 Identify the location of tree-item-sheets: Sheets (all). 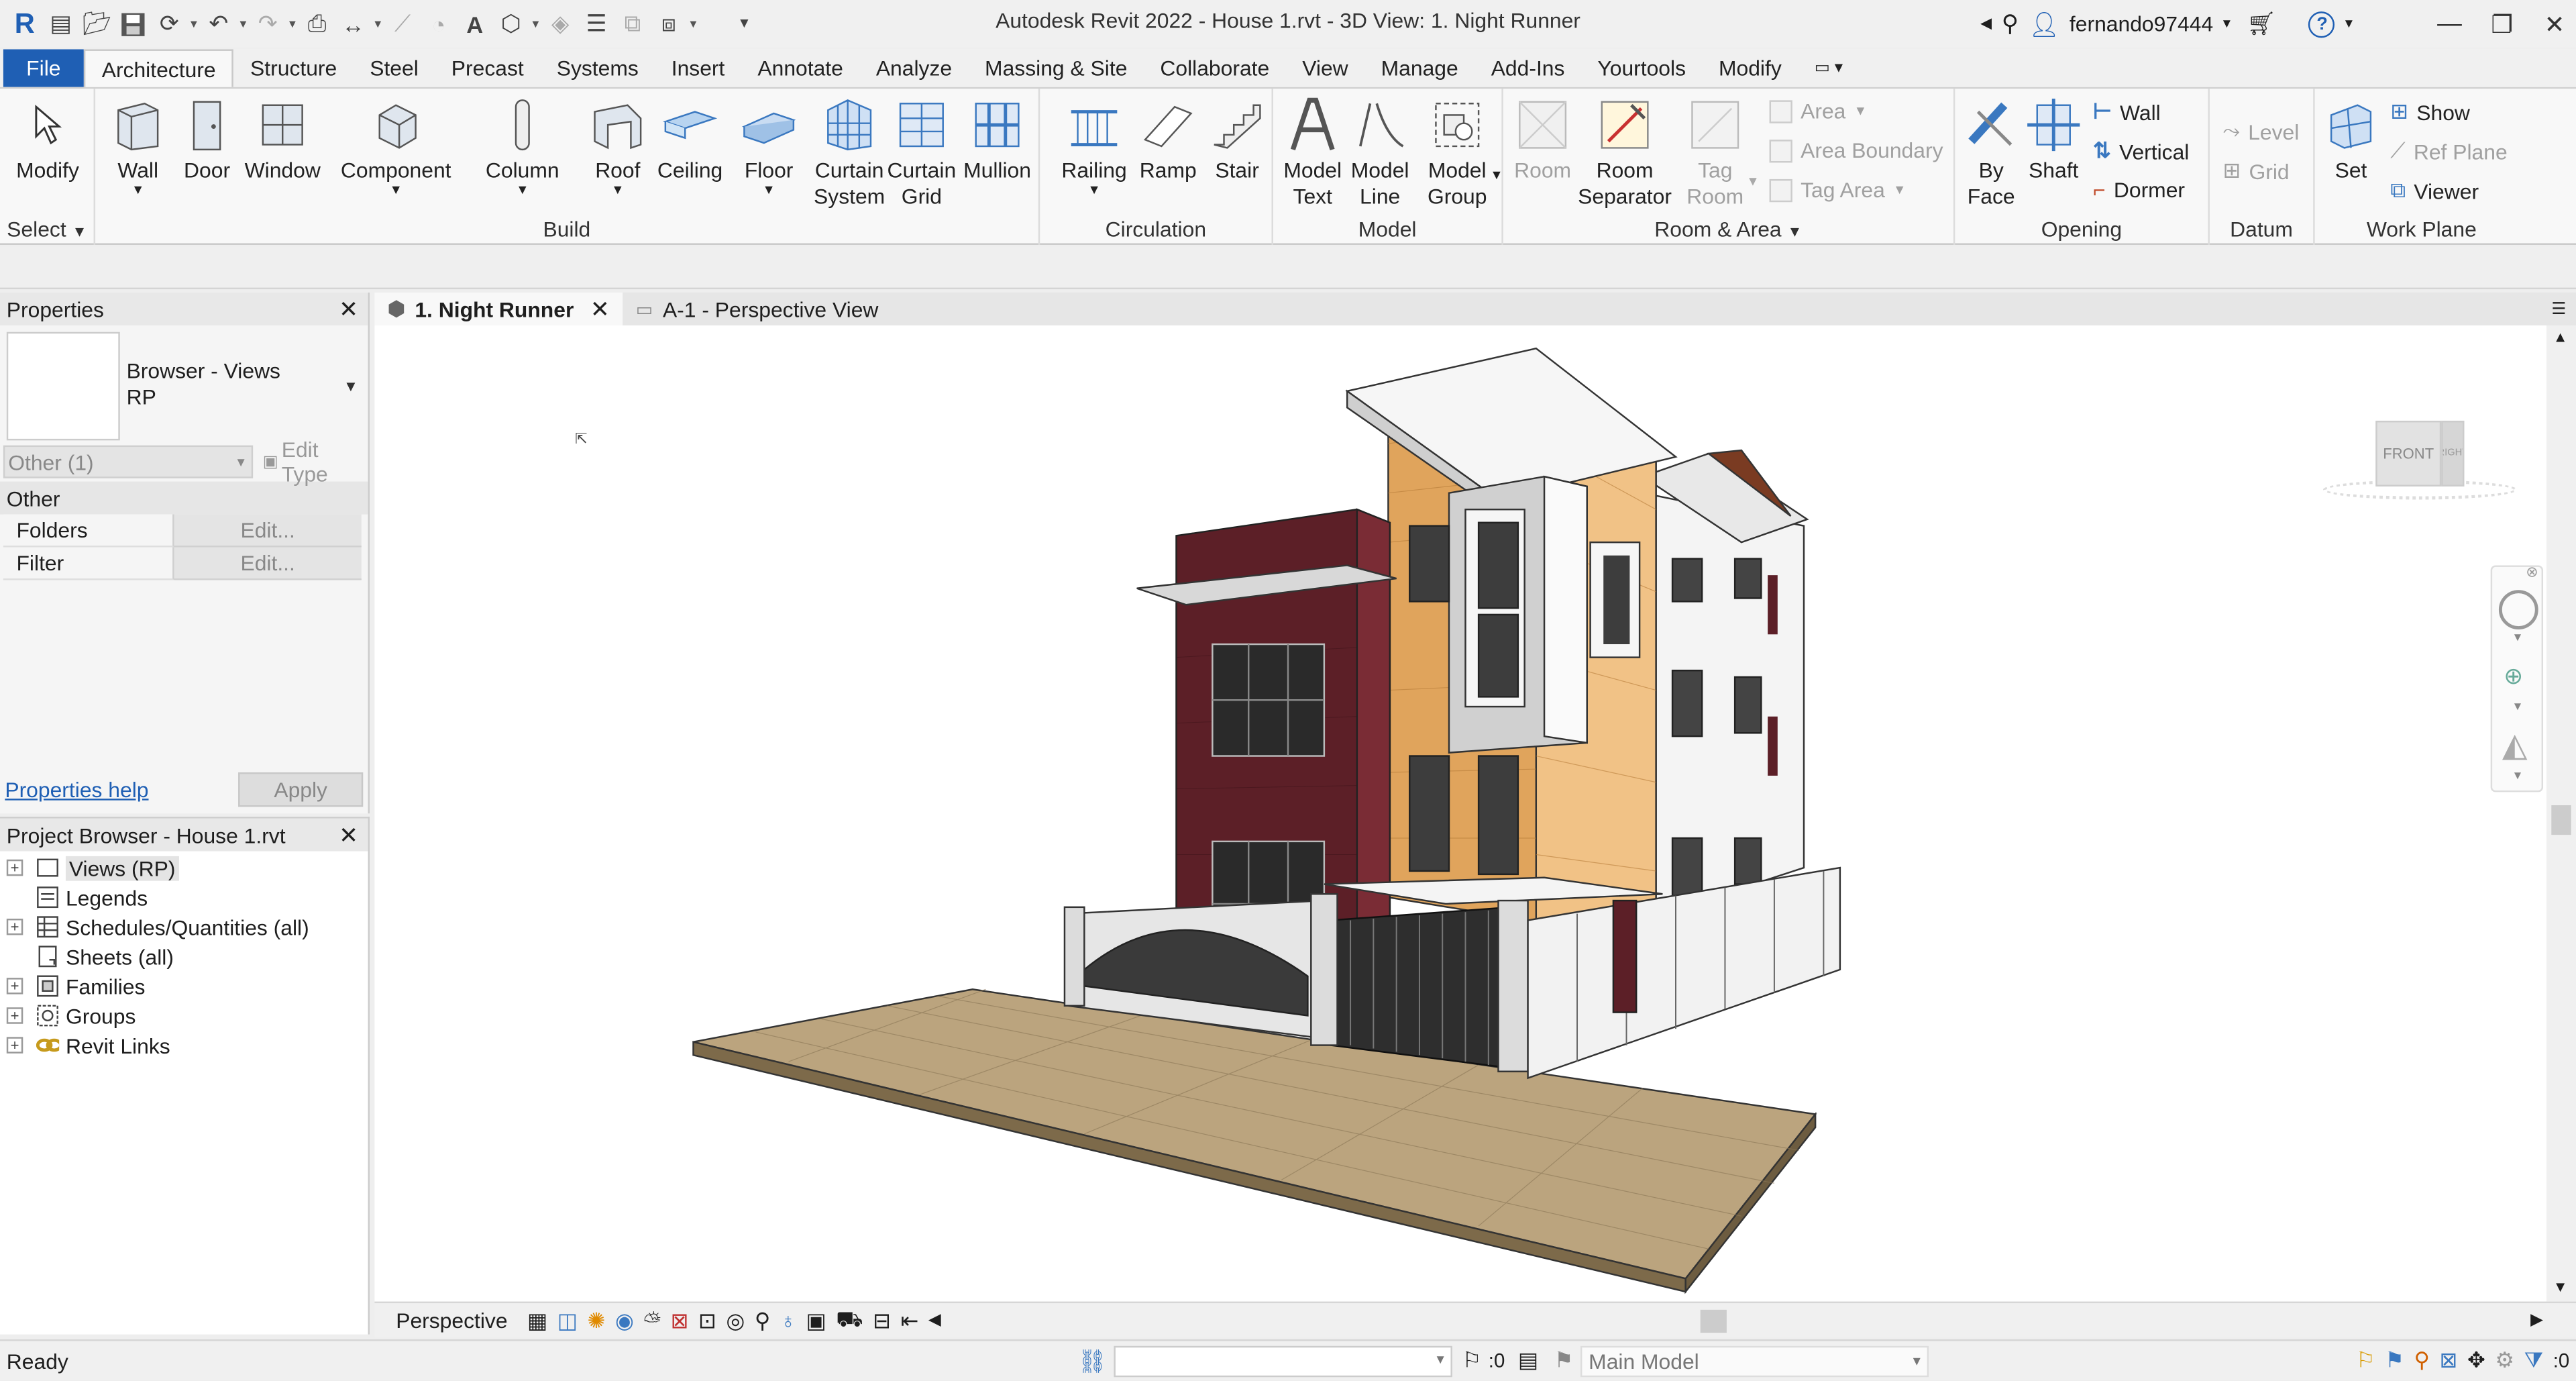
(184, 956).